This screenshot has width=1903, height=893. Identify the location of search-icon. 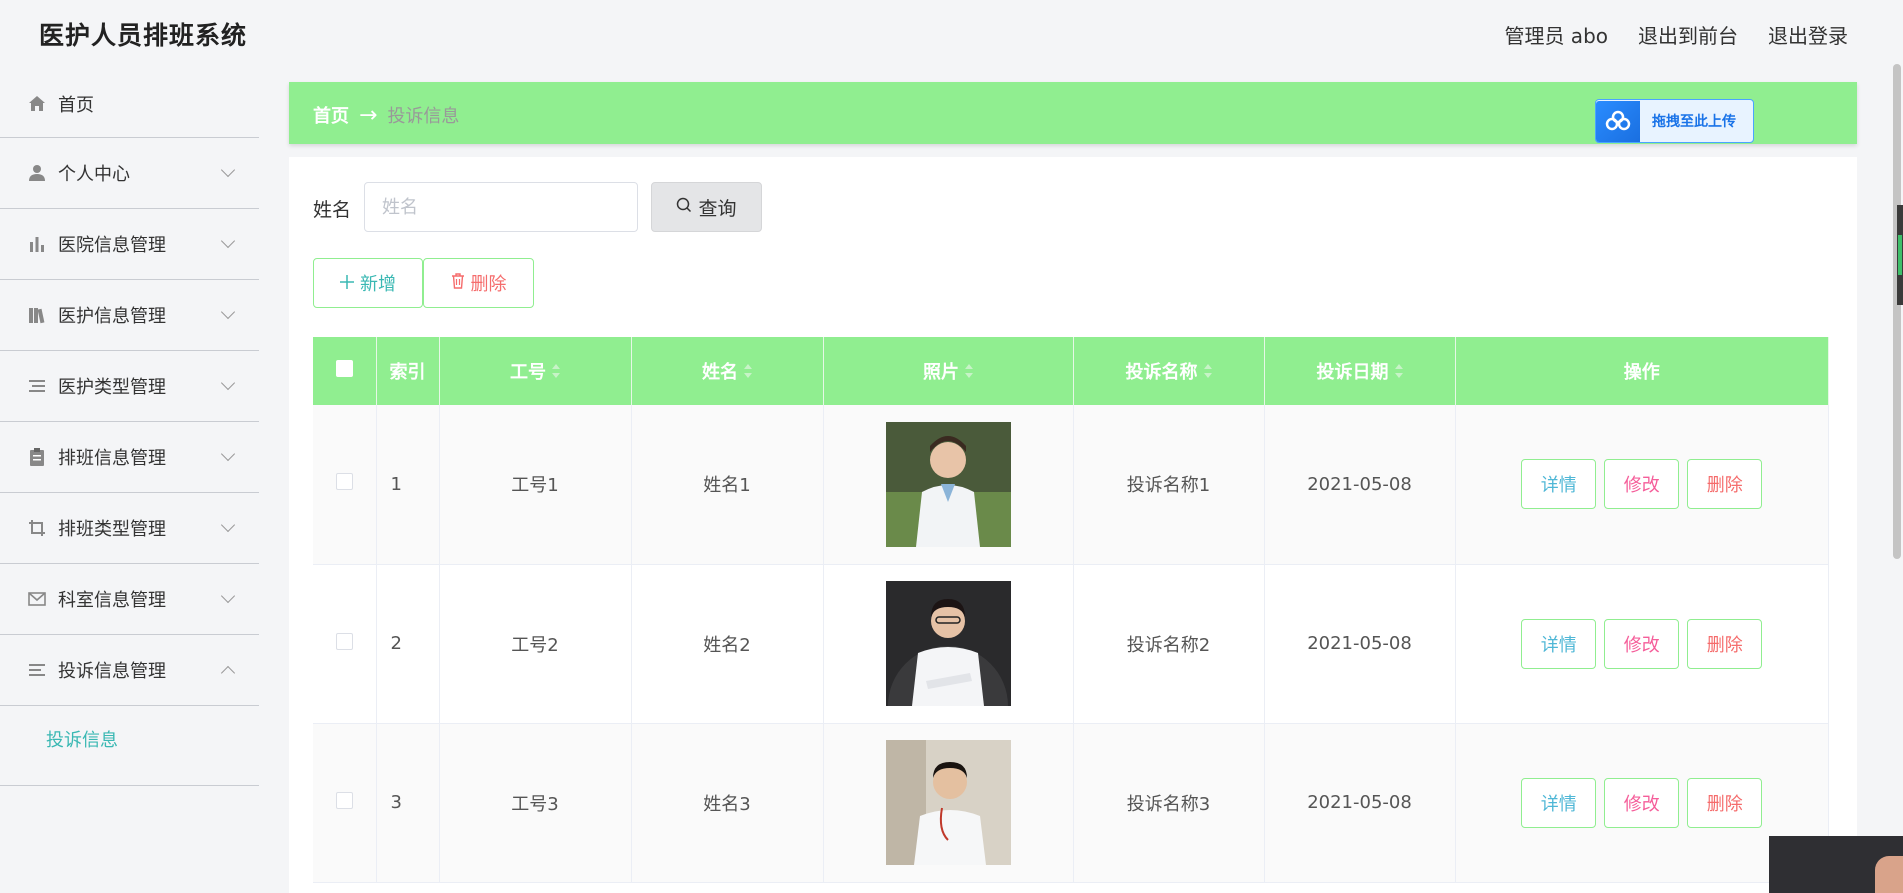
(684, 207).